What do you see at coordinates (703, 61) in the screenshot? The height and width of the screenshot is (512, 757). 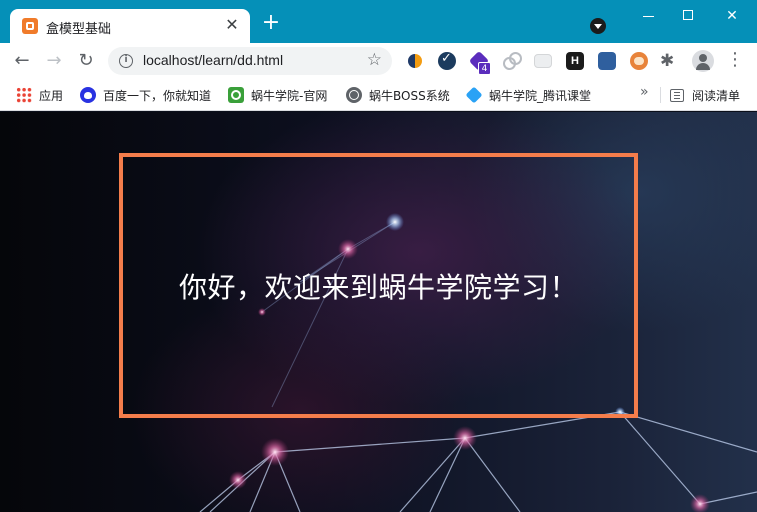 I see `profile-avatar` at bounding box center [703, 61].